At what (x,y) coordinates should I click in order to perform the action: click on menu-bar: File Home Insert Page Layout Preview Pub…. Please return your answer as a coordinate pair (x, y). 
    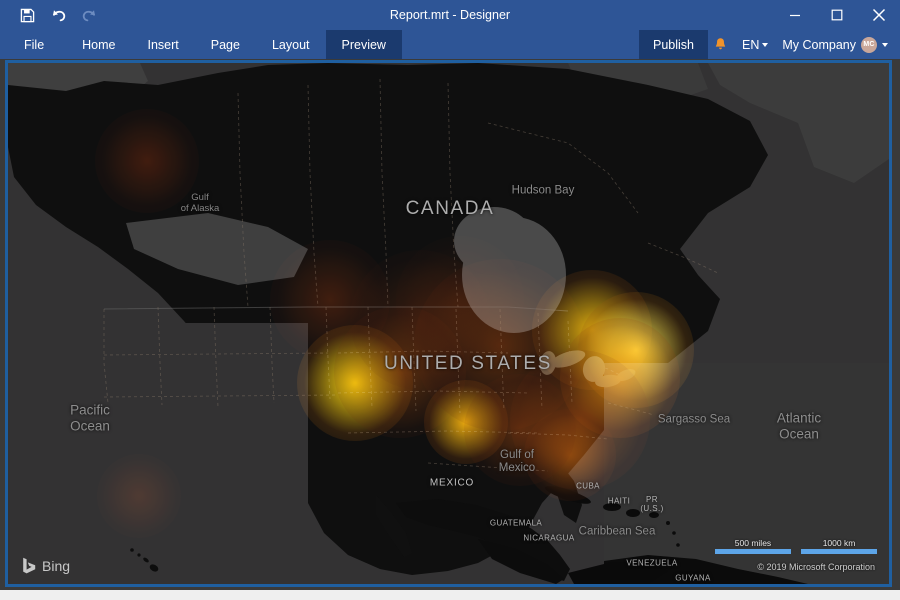
    Looking at the image, I should click on (450, 44).